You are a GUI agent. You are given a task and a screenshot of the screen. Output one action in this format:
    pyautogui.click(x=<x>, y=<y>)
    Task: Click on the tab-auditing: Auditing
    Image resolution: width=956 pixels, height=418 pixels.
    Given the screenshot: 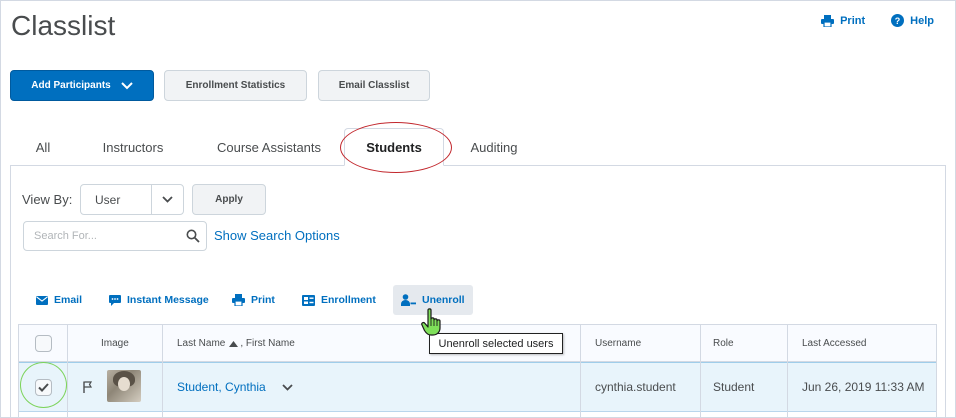 What is the action you would take?
    pyautogui.click(x=494, y=147)
    